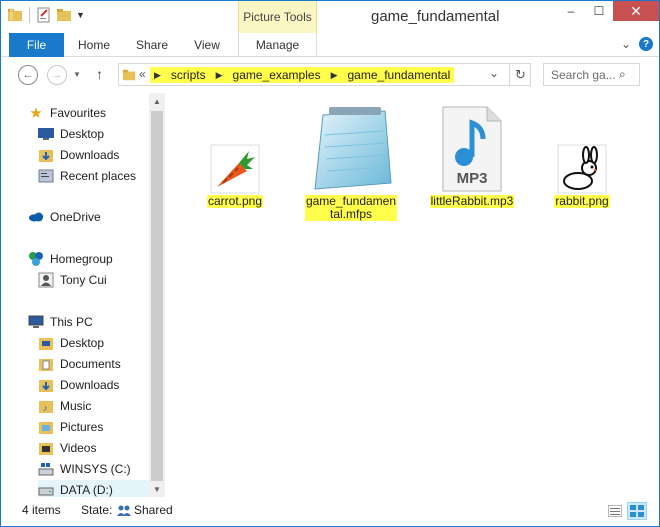 The image size is (660, 527). I want to click on nav-label: OneDrive, so click(75, 217).